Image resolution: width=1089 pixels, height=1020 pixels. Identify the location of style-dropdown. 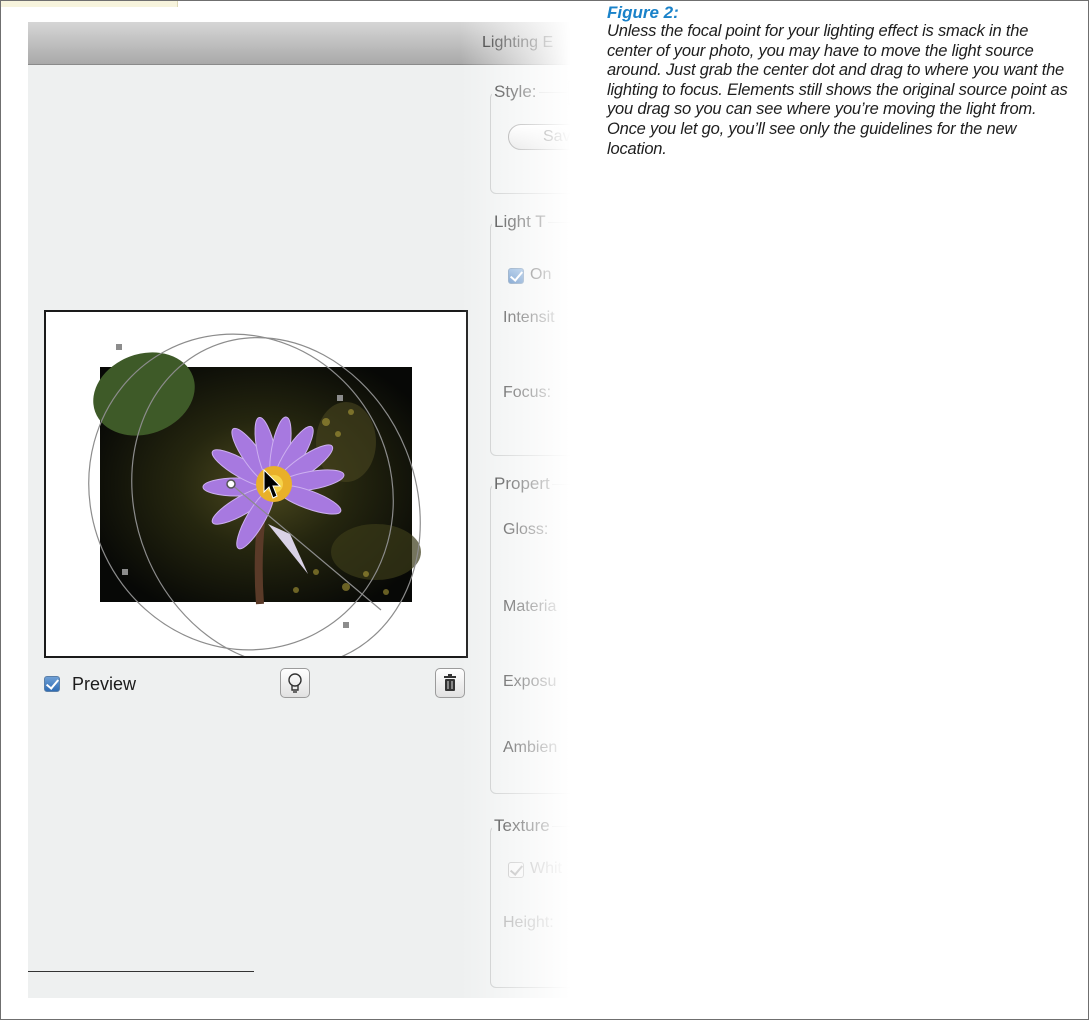
(574, 93).